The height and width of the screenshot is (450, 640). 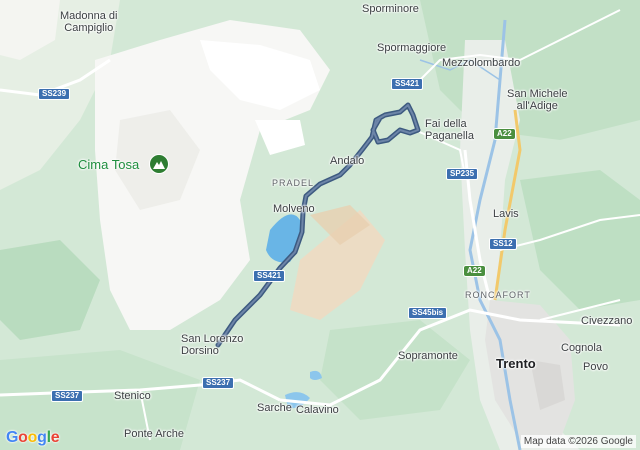 What do you see at coordinates (347, 161) in the screenshot?
I see `place-andalo: Andalo` at bounding box center [347, 161].